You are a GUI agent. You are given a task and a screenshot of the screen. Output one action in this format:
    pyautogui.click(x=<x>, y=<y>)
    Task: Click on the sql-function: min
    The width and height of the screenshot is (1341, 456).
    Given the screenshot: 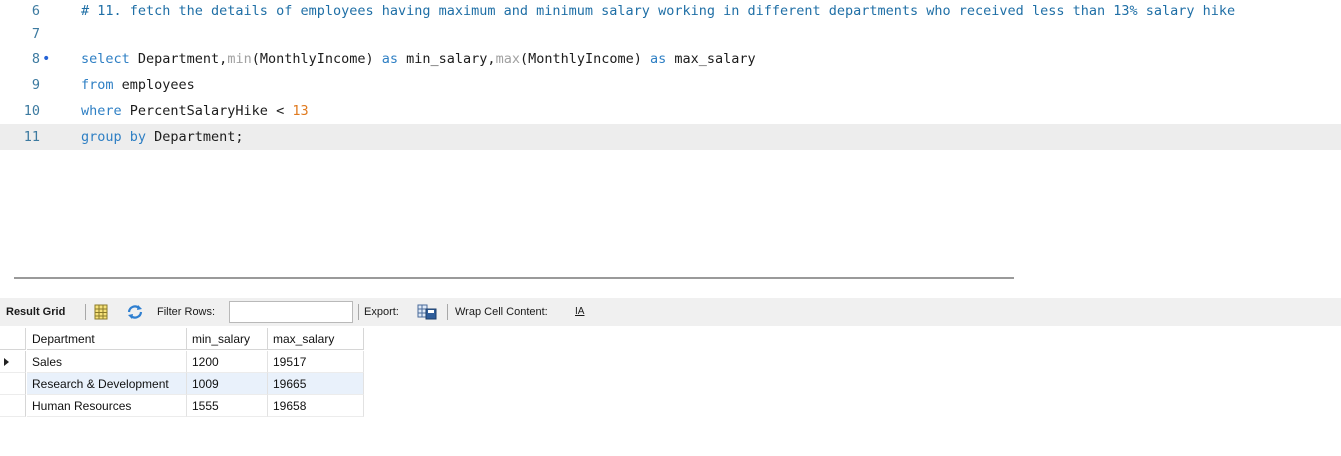 What is the action you would take?
    pyautogui.click(x=239, y=59)
    